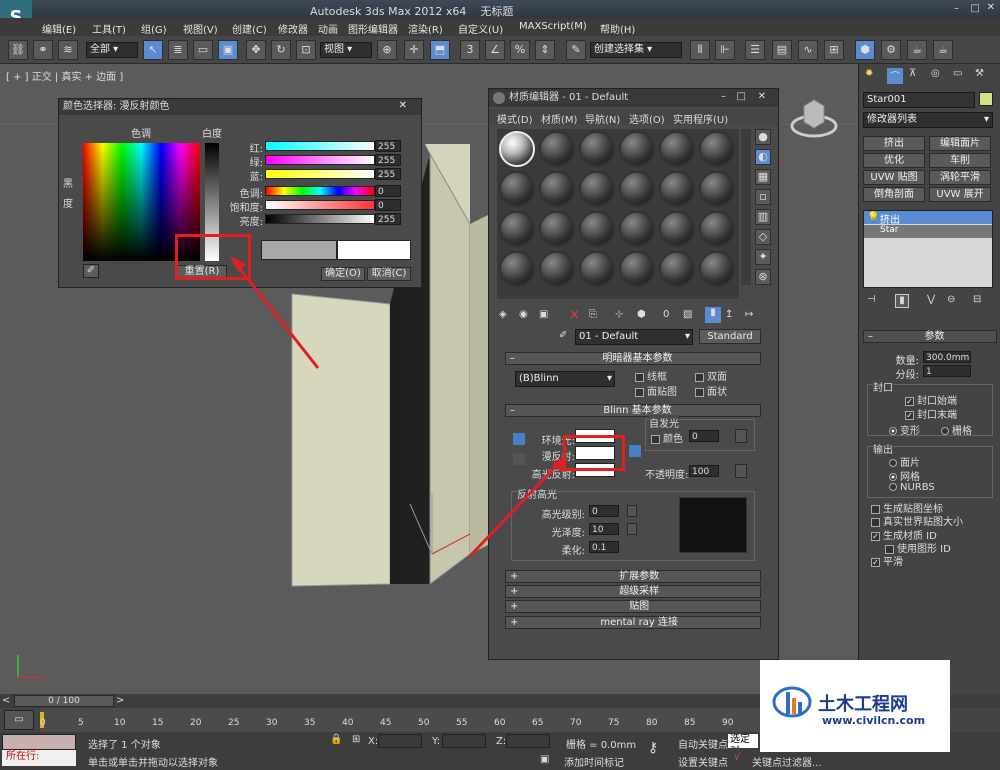 The width and height of the screenshot is (1000, 770). Describe the element at coordinates (574, 315) in the screenshot. I see `reset-map-icon: ✕` at that location.